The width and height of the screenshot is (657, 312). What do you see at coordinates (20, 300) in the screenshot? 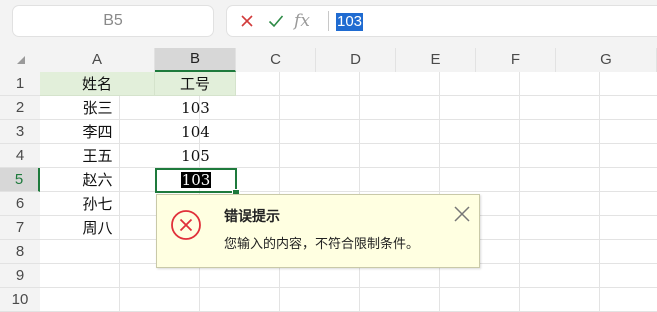
I see `row-header-10: 10` at bounding box center [20, 300].